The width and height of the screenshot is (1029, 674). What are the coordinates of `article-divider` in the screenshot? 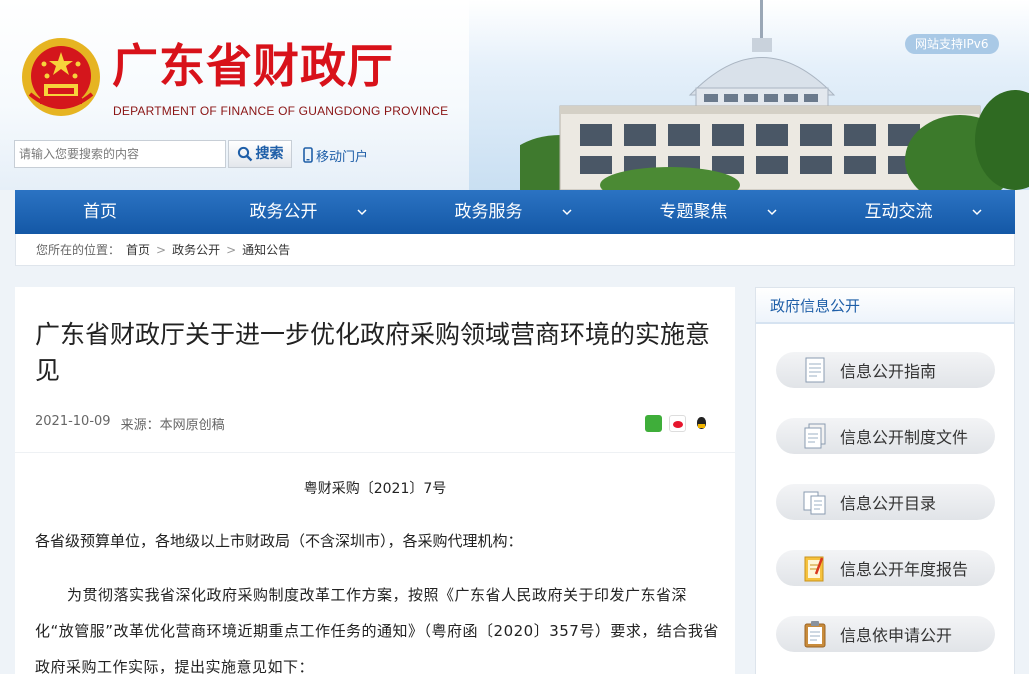 It's located at (375, 452).